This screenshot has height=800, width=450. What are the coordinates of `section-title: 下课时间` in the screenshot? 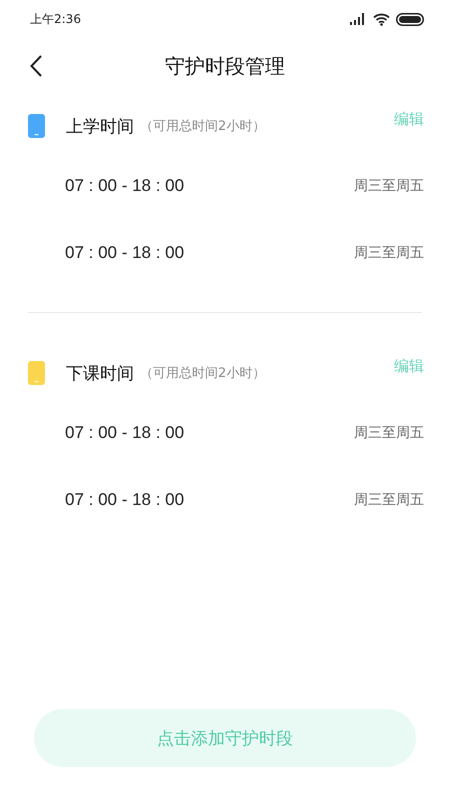 It's located at (100, 373).